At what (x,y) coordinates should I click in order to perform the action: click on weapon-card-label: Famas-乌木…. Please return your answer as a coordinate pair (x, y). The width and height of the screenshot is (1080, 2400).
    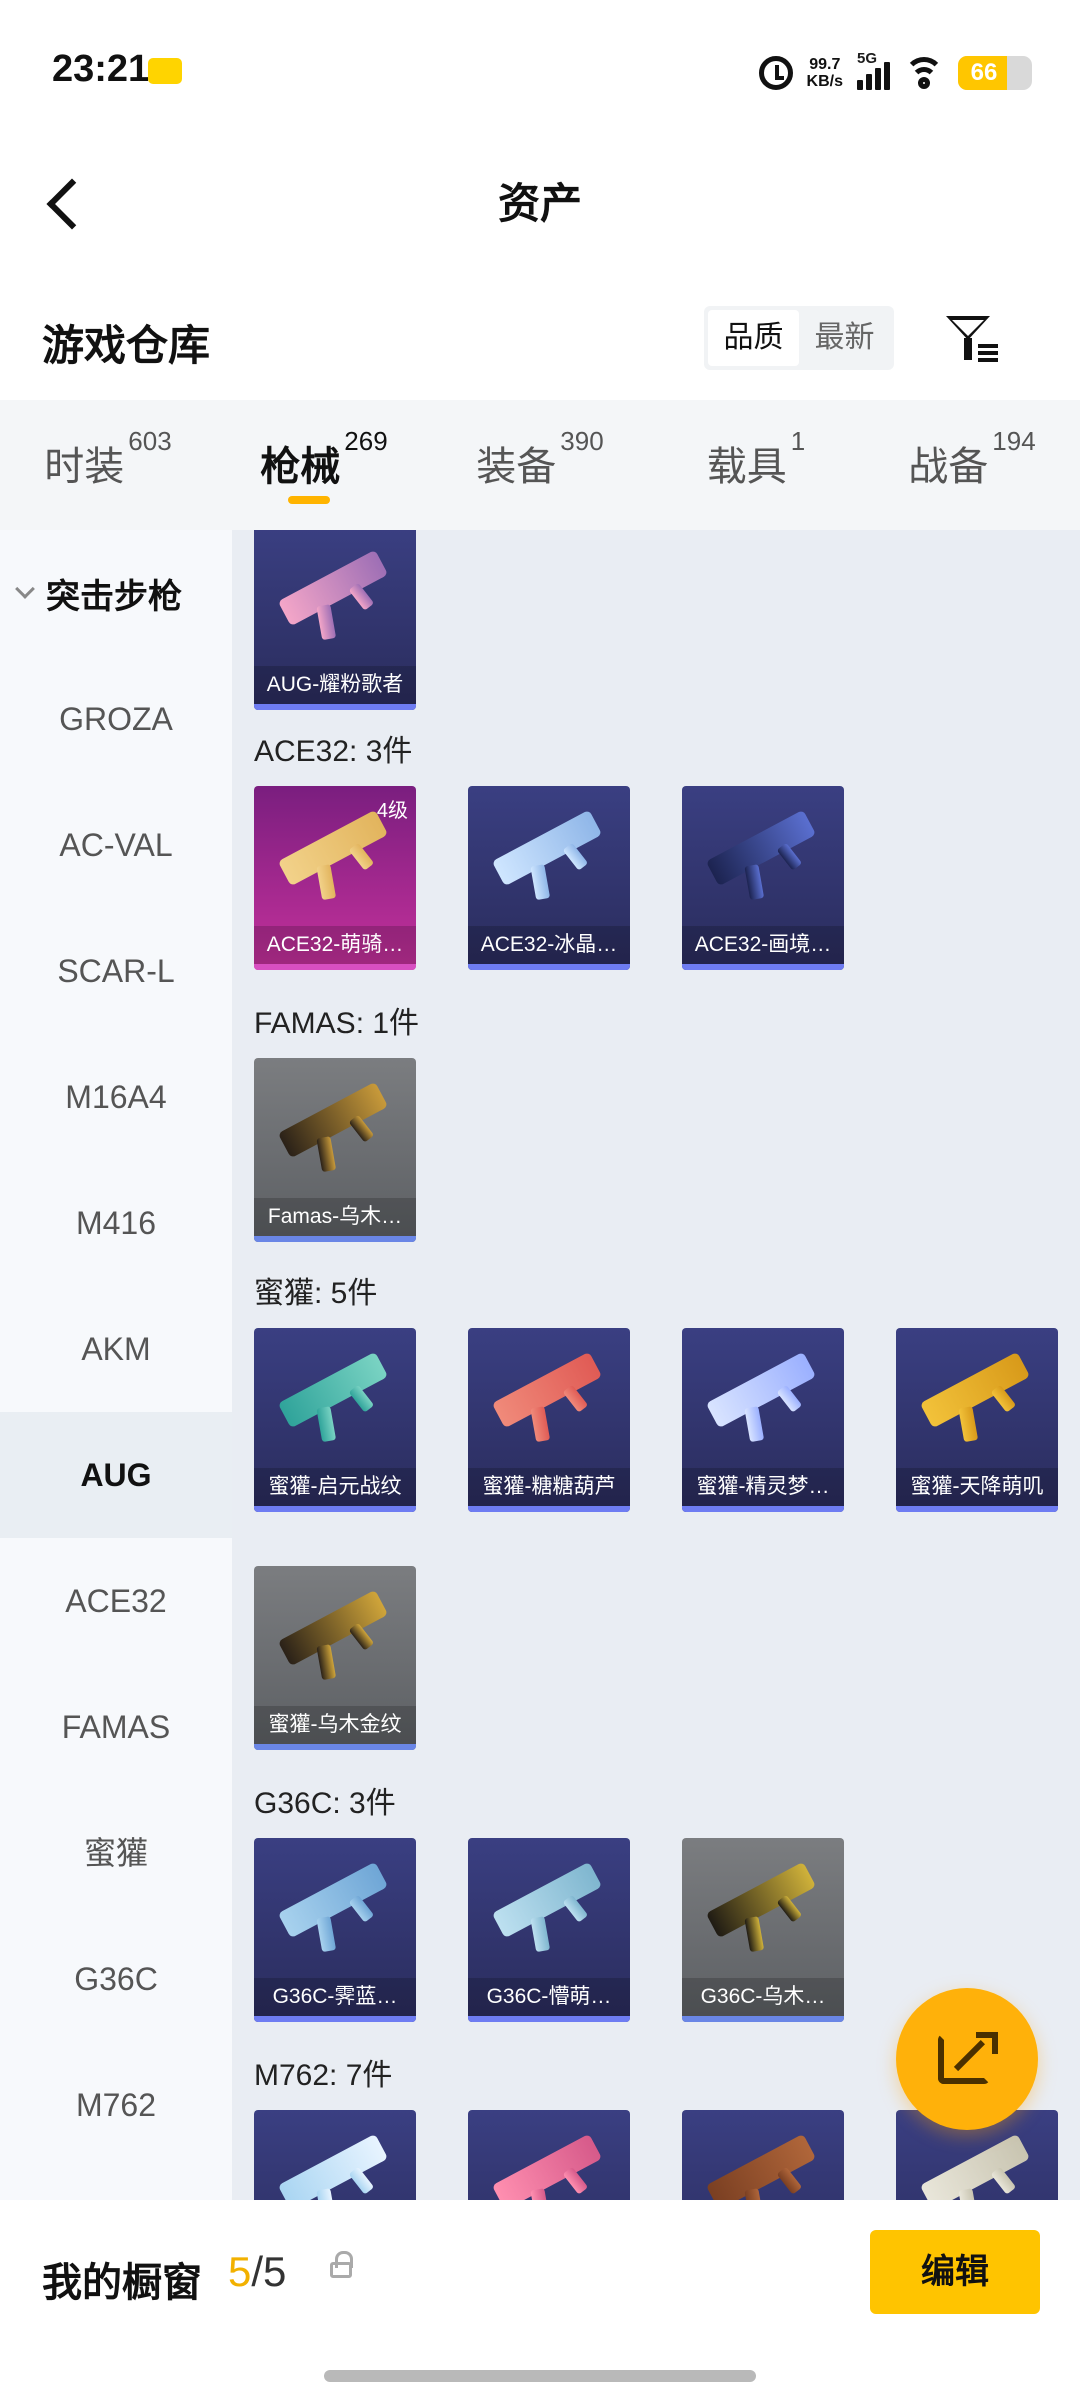
    Looking at the image, I should click on (335, 1217).